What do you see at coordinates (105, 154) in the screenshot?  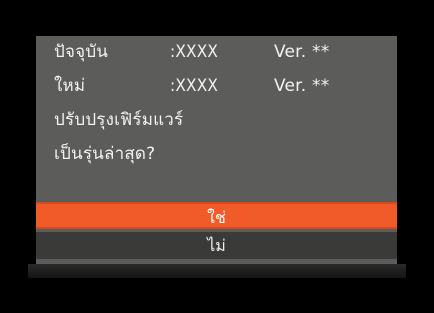 I see `prompt-line-2: เป็นรุ่นล่าสุด?` at bounding box center [105, 154].